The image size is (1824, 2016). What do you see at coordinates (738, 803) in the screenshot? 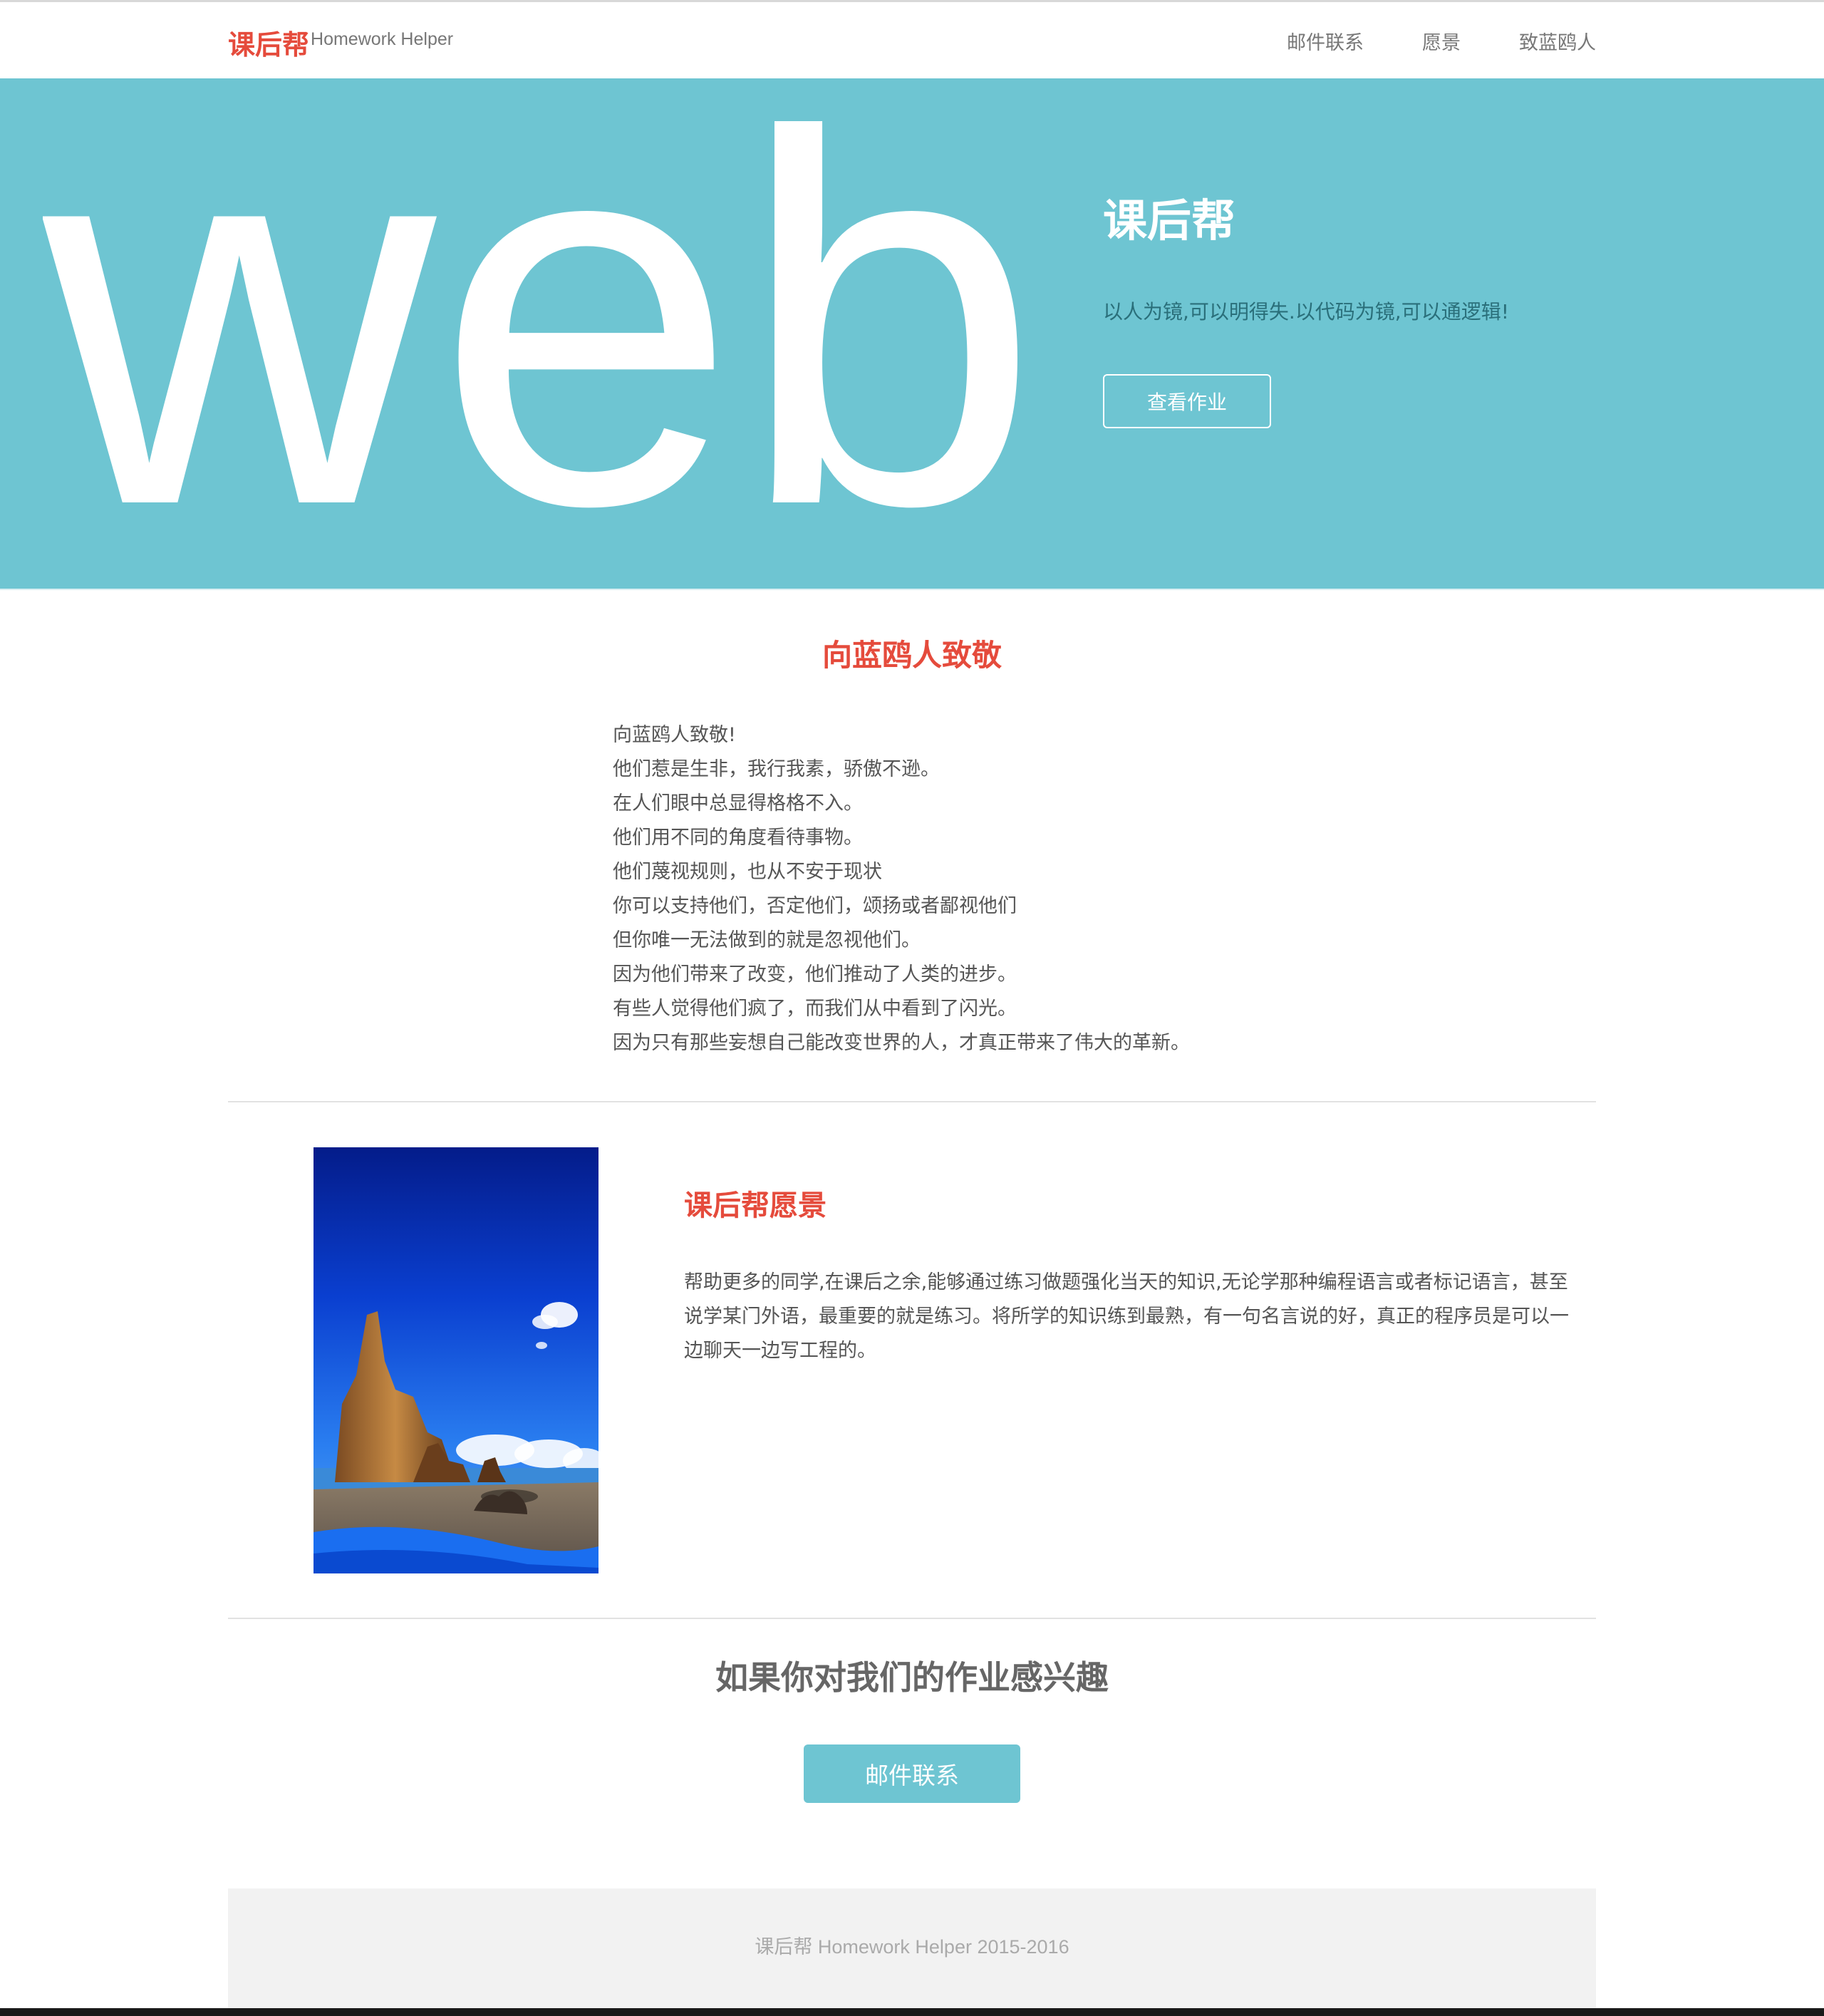
I see `poem-line: 在人们眼中总显得格格不入。` at bounding box center [738, 803].